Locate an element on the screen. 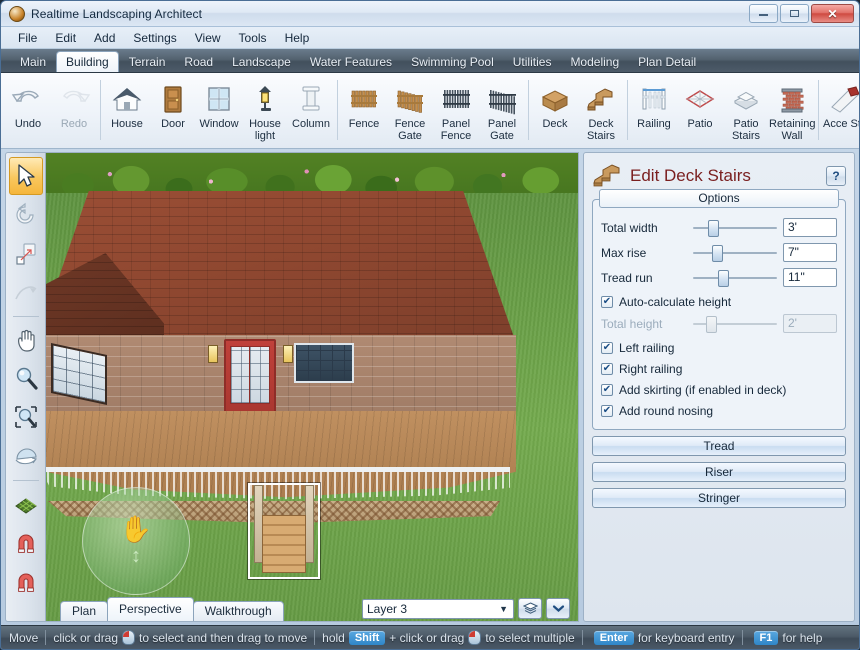  ribbon-button-railing: Railing is located at coordinates (654, 111).